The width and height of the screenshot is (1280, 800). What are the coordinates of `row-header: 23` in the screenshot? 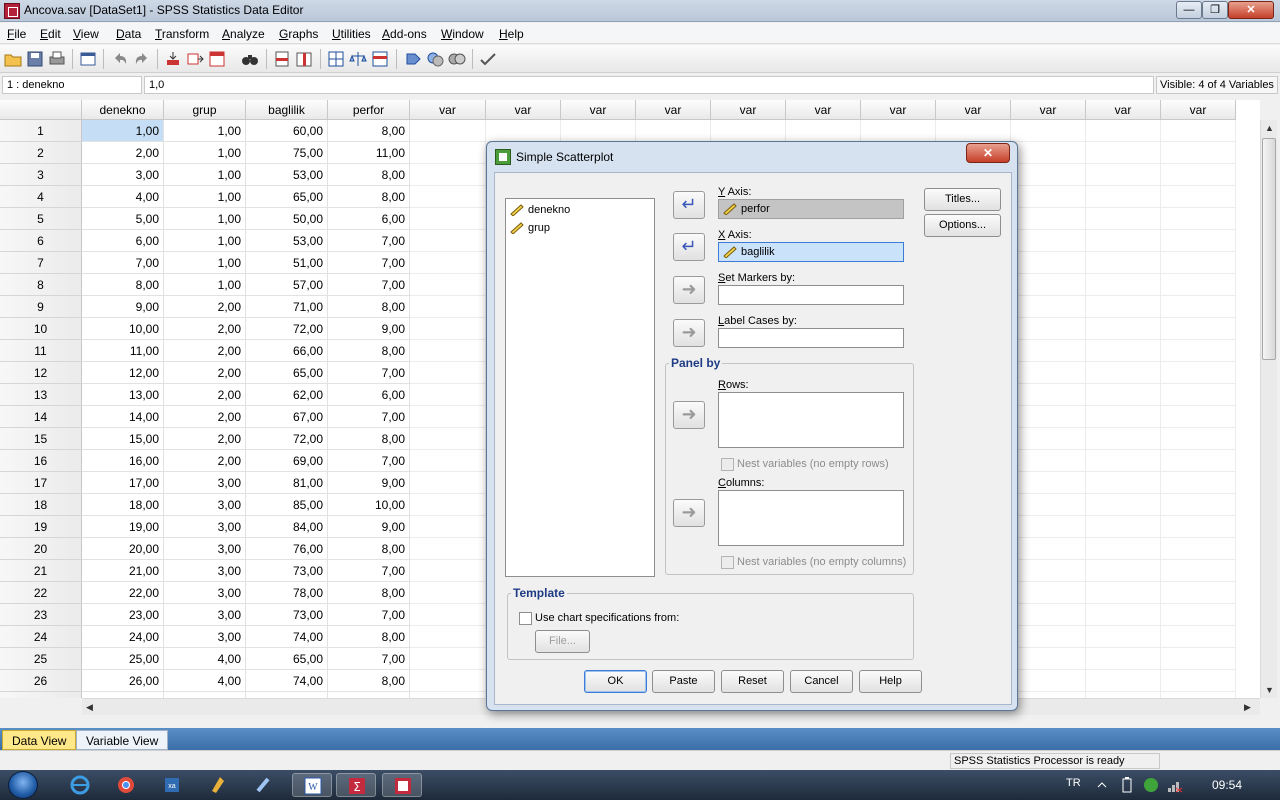 It's located at (41, 615).